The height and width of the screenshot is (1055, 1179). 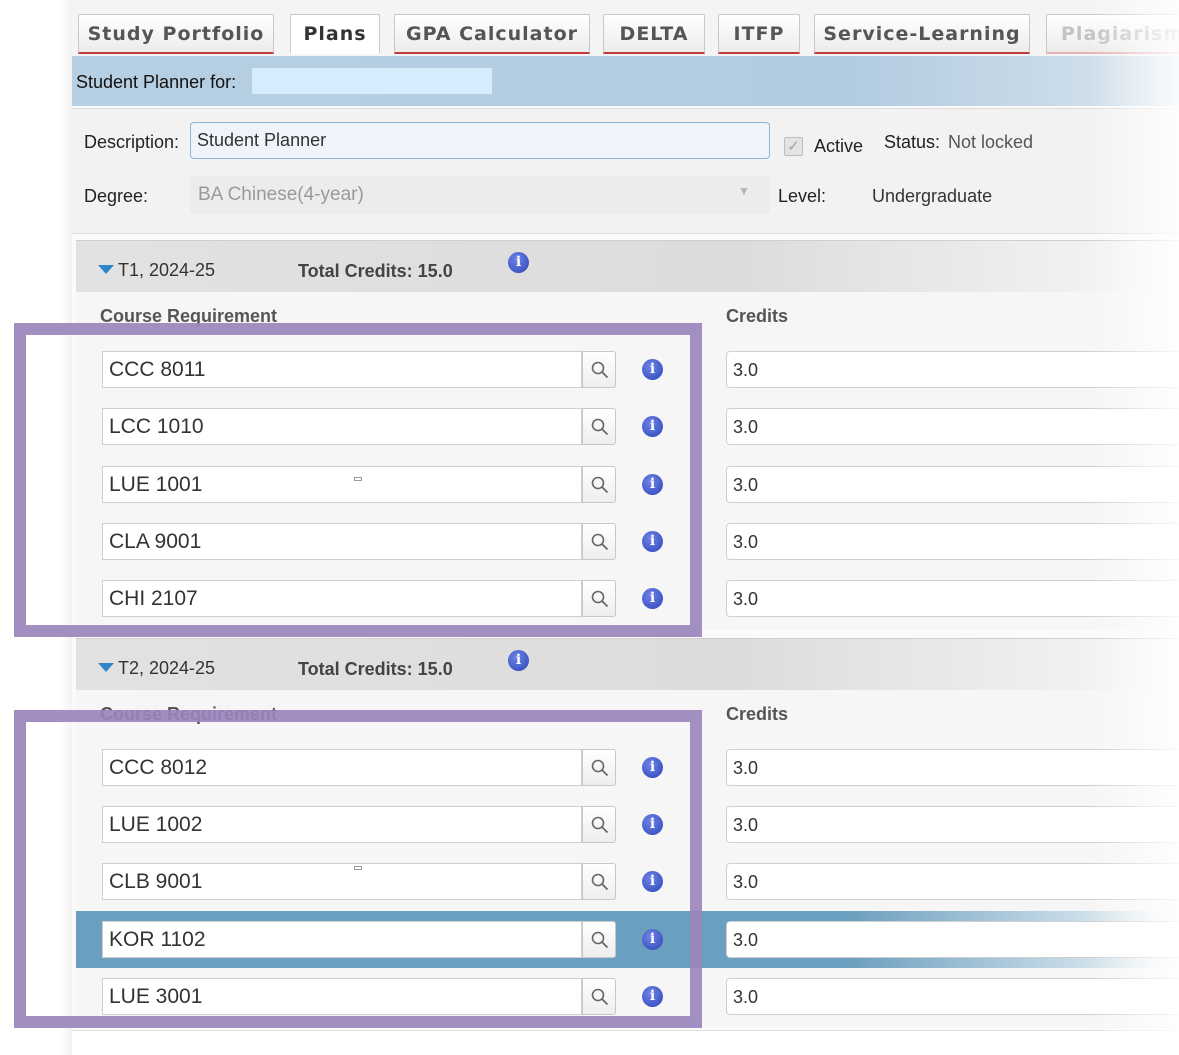 I want to click on tab-service-learning: Service-Learning, so click(x=922, y=34).